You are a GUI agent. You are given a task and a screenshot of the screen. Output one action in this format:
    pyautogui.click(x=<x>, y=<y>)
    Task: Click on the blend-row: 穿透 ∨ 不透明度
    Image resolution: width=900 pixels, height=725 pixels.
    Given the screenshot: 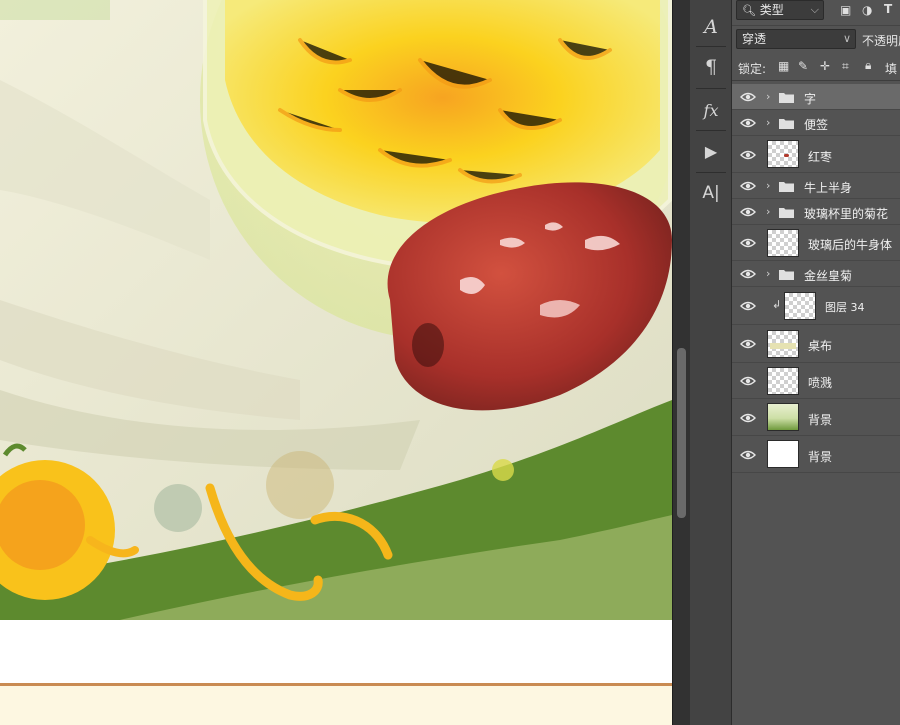 What is the action you would take?
    pyautogui.click(x=816, y=40)
    